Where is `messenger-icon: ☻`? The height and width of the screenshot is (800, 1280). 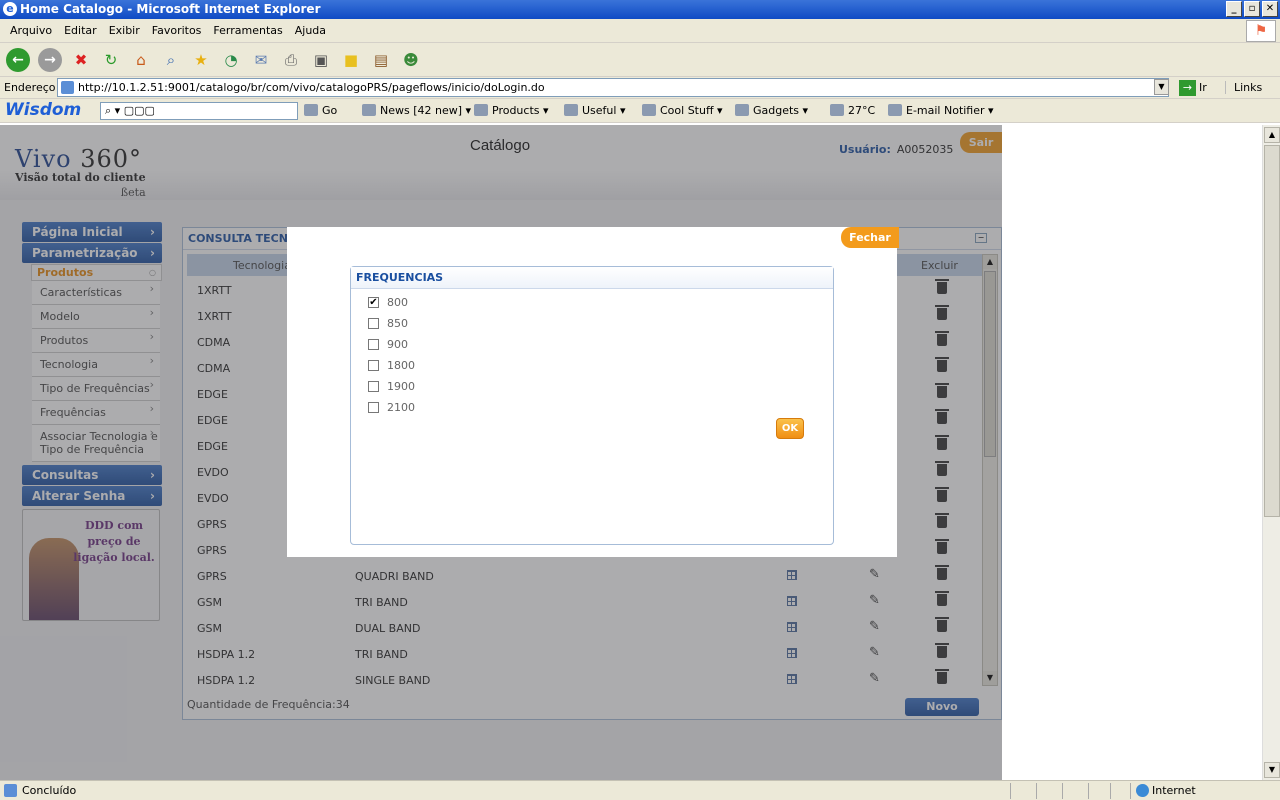 messenger-icon: ☻ is located at coordinates (411, 60).